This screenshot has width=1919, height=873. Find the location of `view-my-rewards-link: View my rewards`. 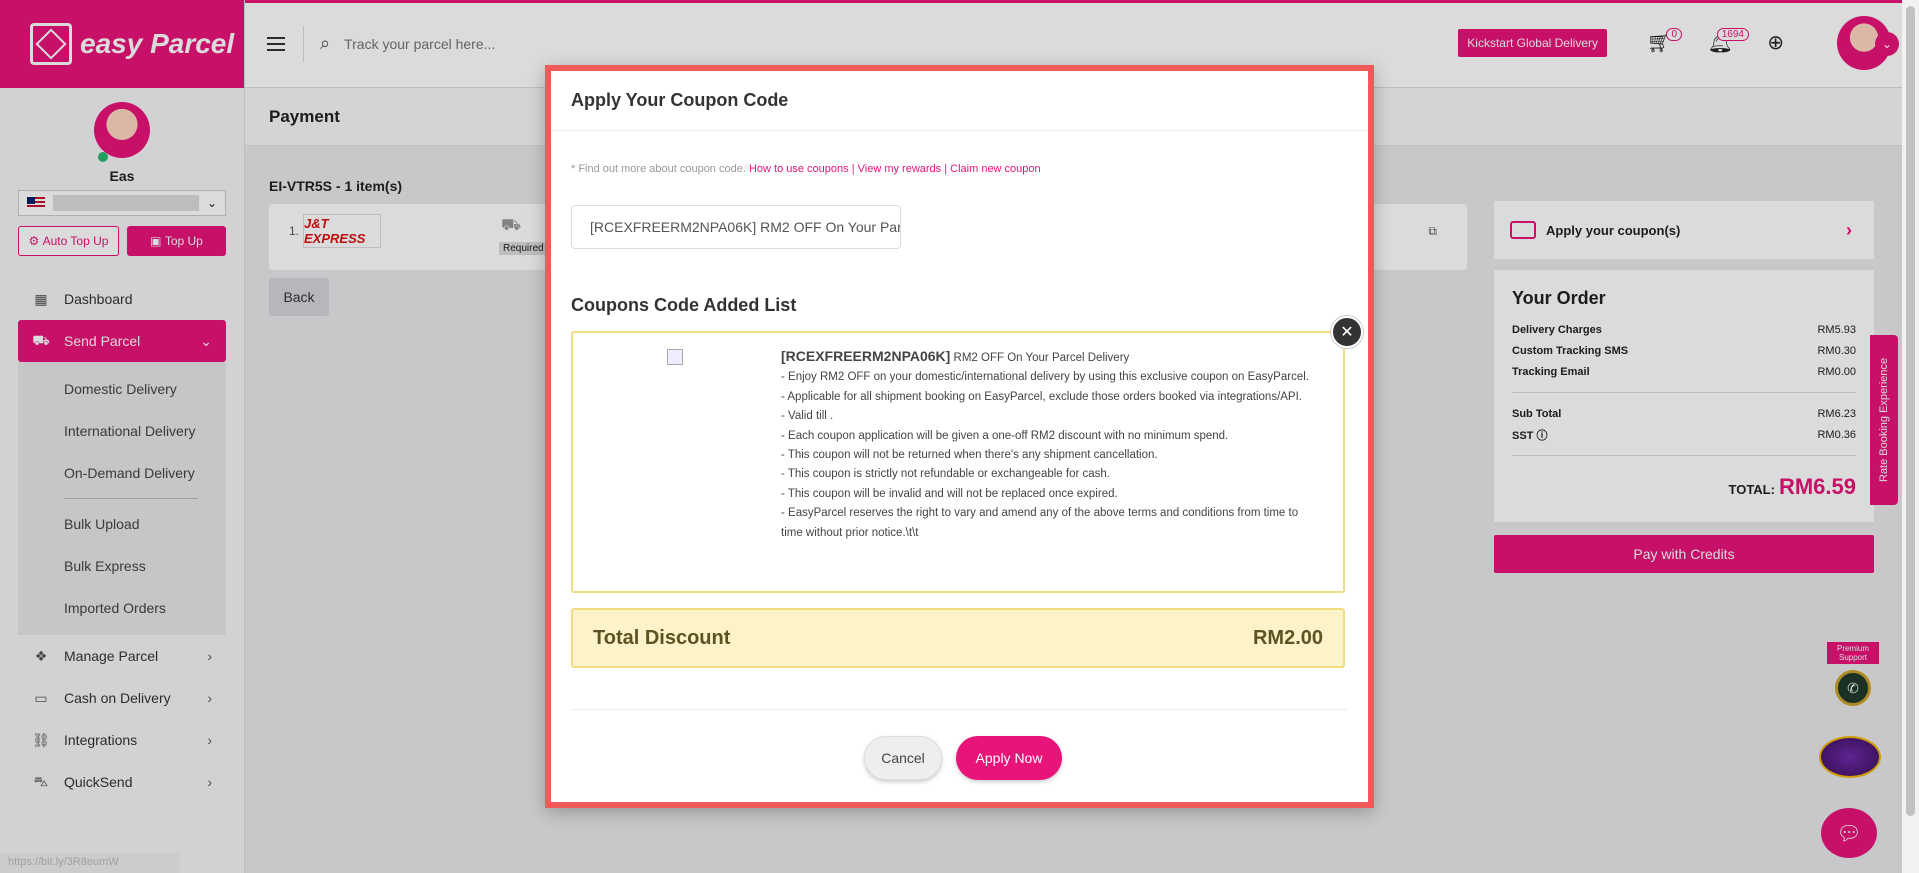

view-my-rewards-link: View my rewards is located at coordinates (900, 169).